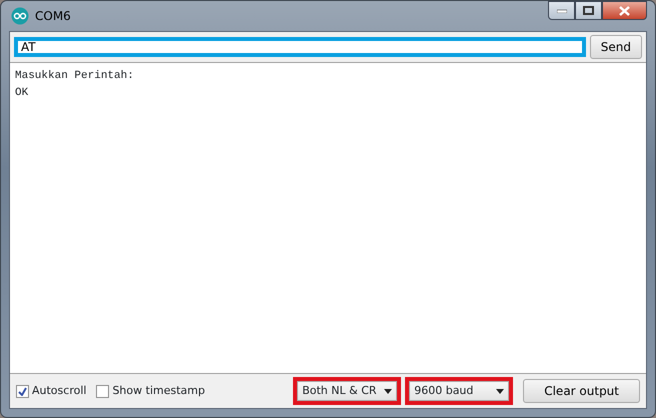  I want to click on checkbox-label: Autoscroll, so click(59, 391).